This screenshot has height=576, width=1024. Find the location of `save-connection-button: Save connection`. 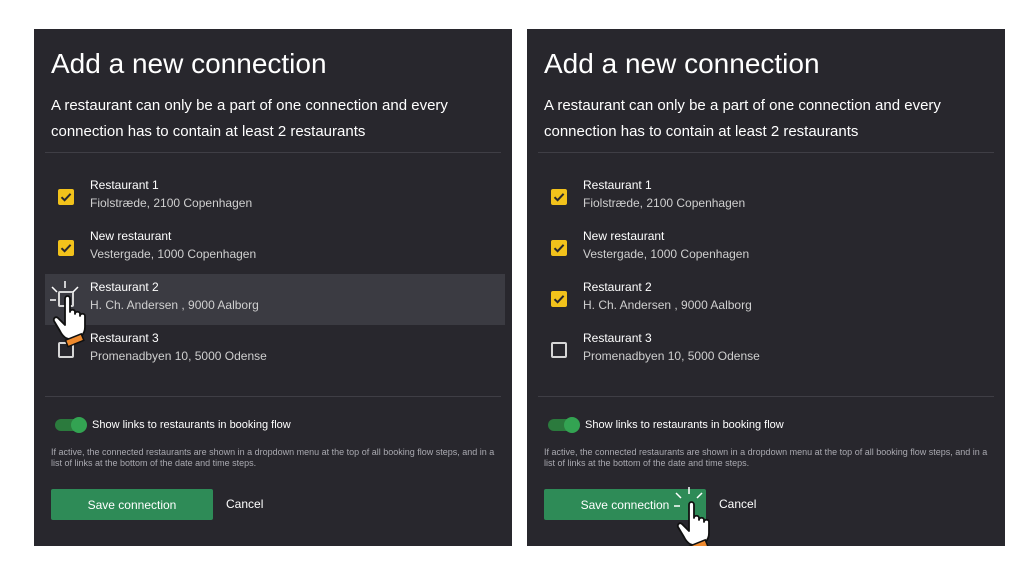

save-connection-button: Save connection is located at coordinates (132, 504).